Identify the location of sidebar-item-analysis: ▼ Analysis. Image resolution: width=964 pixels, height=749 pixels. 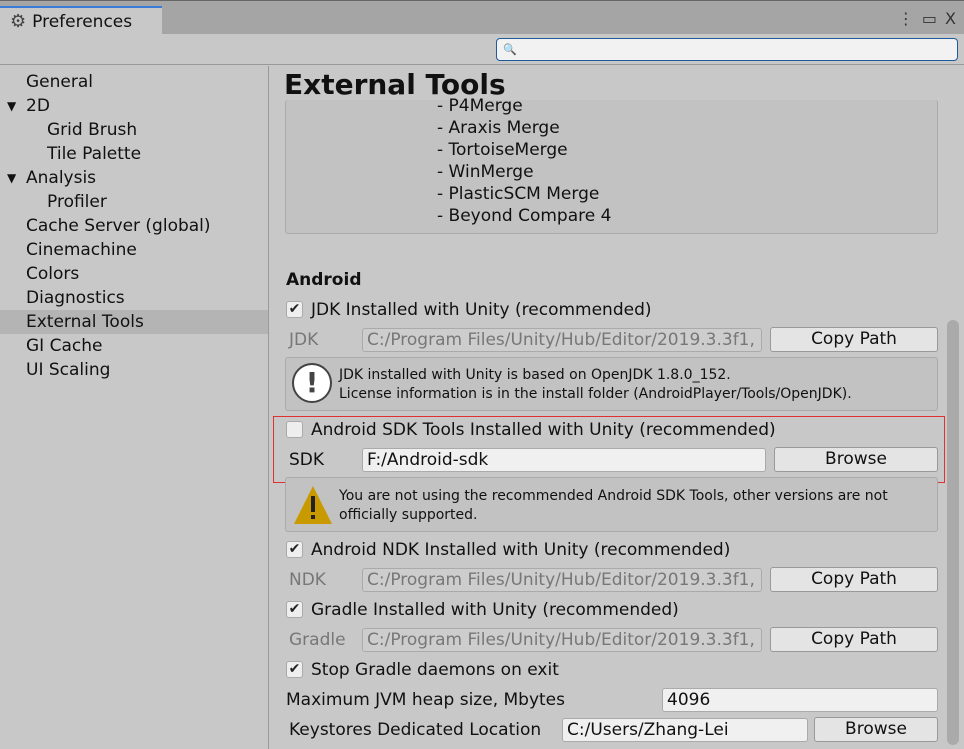
(134, 178).